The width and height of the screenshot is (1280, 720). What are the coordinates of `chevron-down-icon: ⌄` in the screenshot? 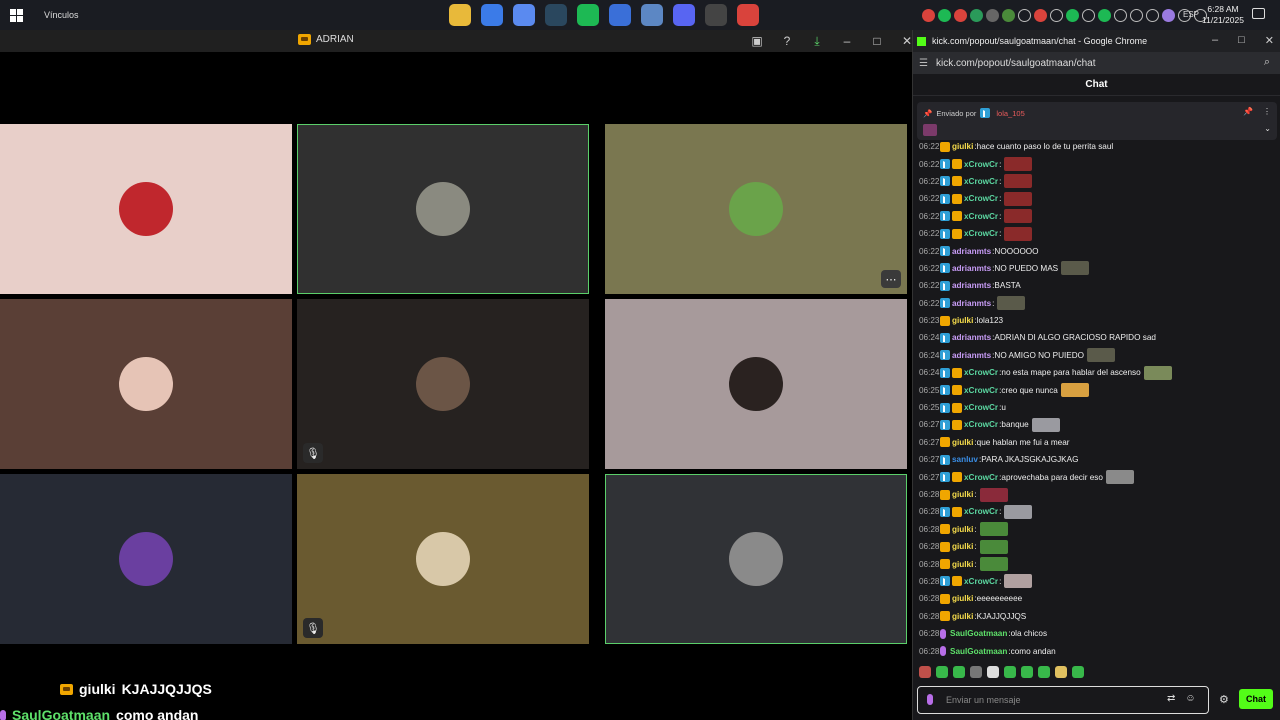 It's located at (1267, 128).